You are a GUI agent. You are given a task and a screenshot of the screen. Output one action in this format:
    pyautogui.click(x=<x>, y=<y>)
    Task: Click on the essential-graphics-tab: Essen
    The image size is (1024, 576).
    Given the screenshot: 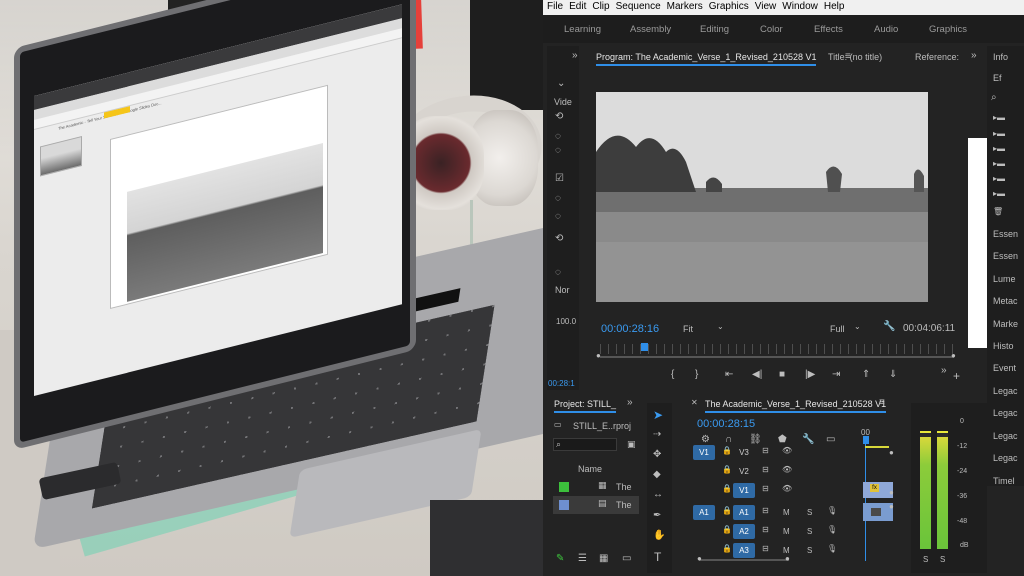 What is the action you would take?
    pyautogui.click(x=1005, y=234)
    